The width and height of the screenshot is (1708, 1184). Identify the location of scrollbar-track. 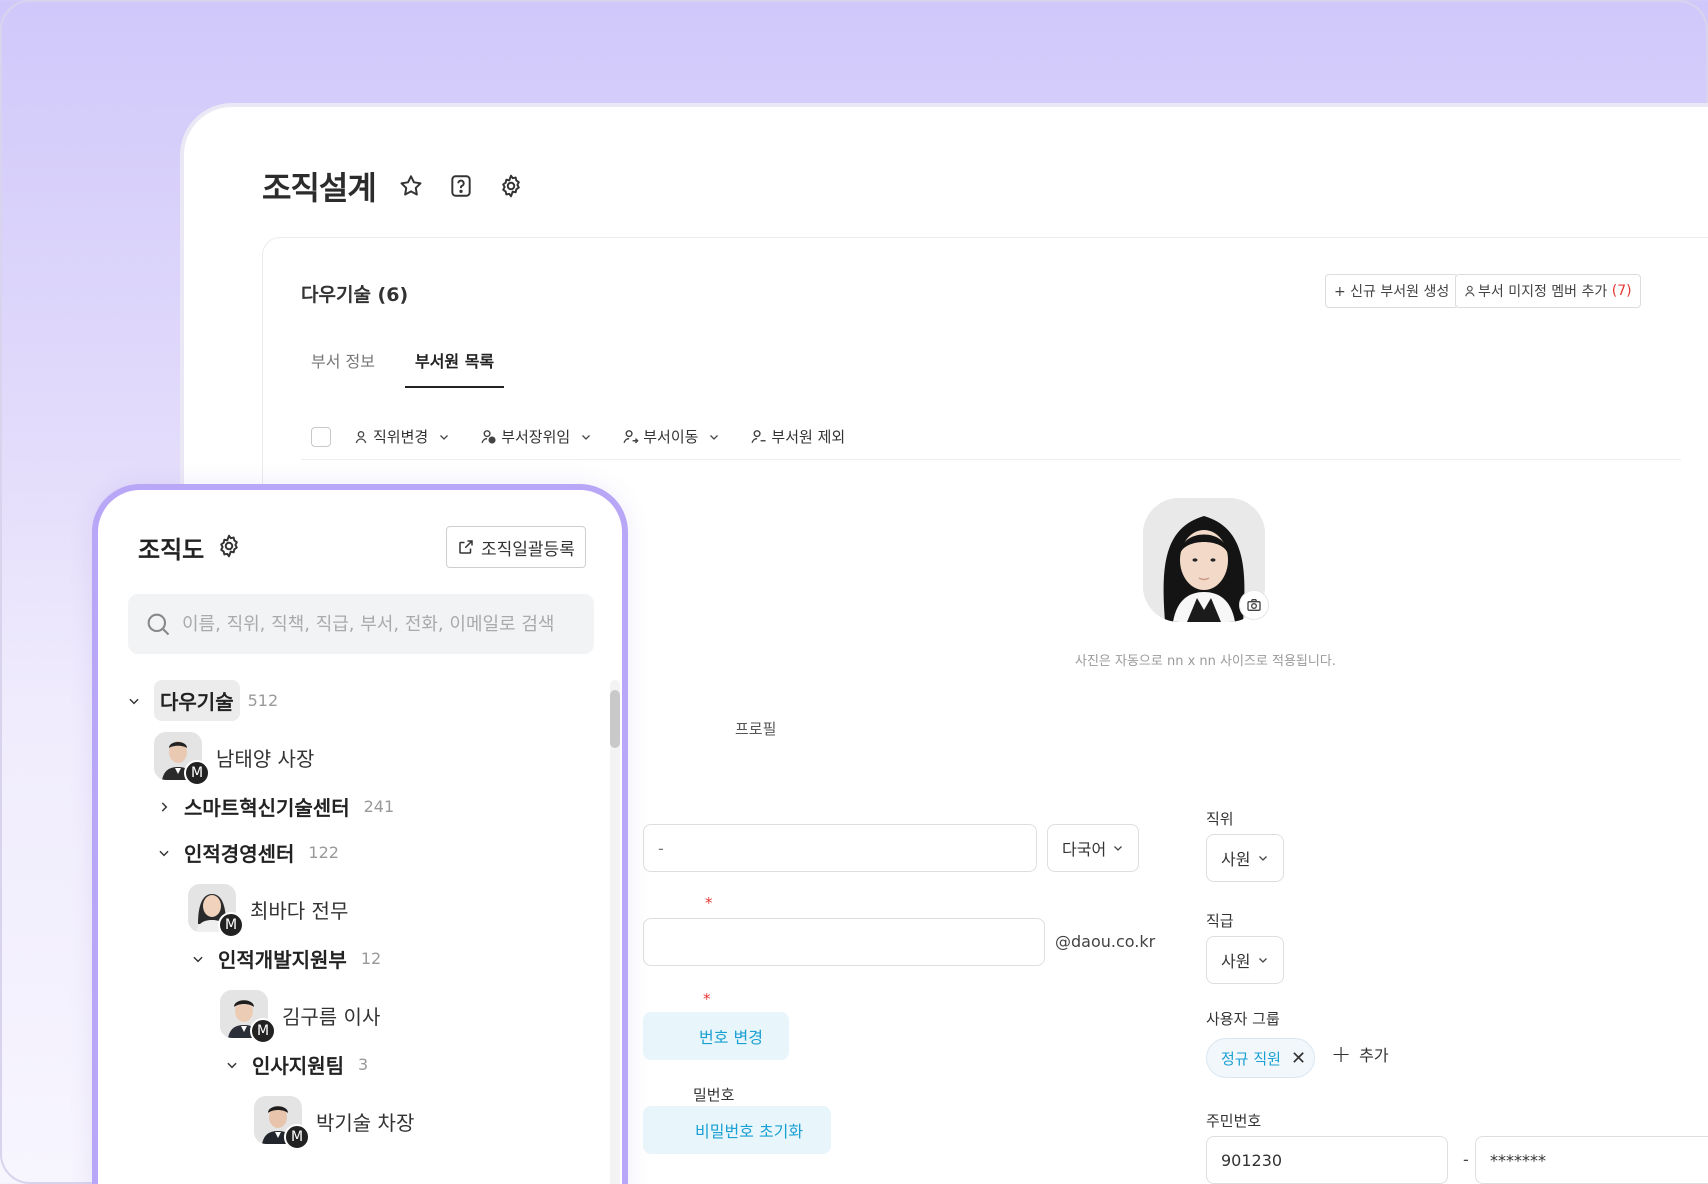
(615, 932).